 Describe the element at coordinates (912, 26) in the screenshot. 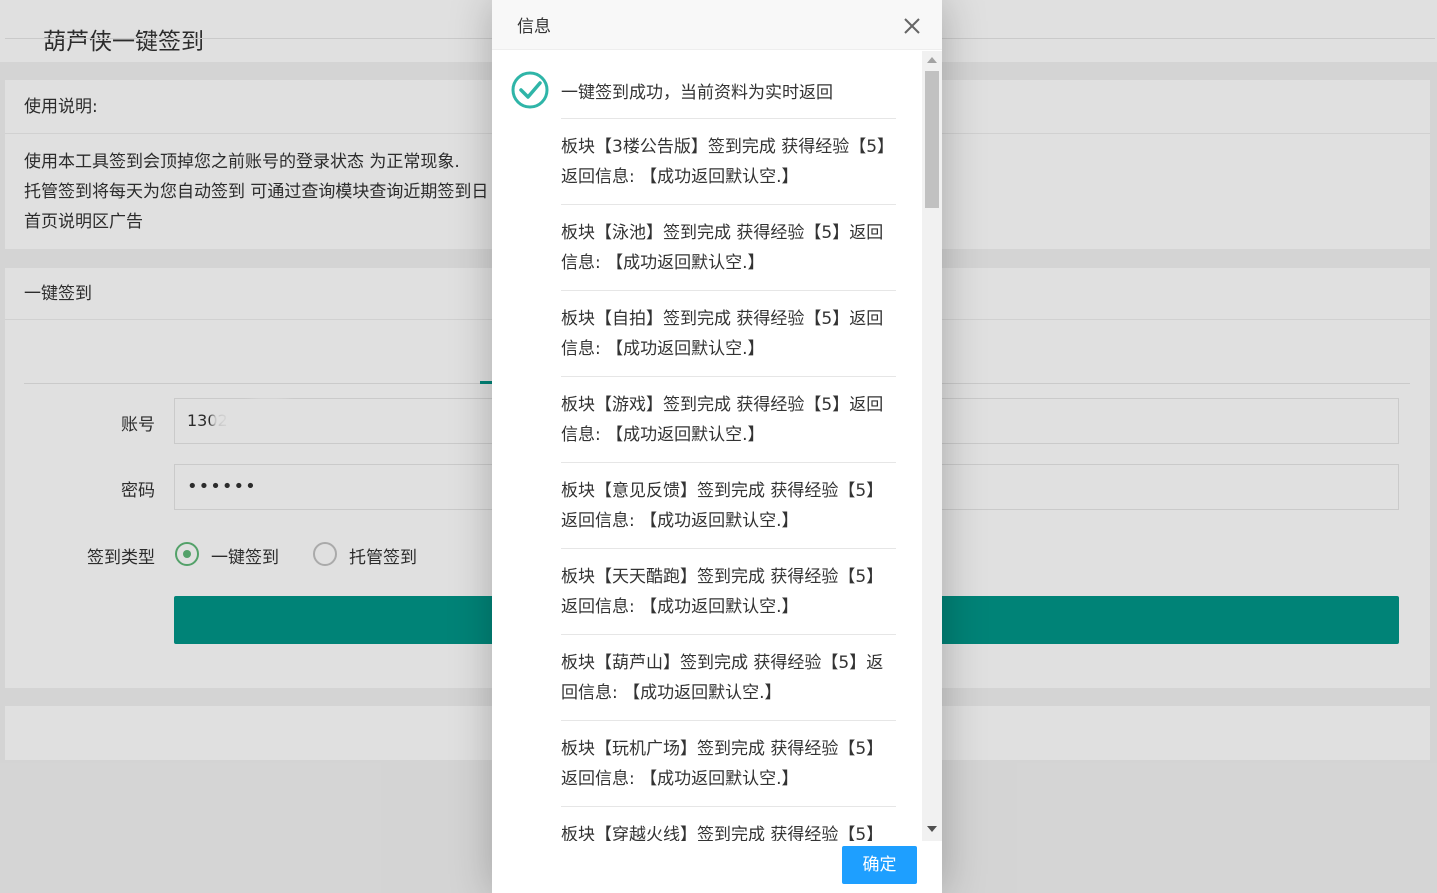

I see `close-icon` at that location.